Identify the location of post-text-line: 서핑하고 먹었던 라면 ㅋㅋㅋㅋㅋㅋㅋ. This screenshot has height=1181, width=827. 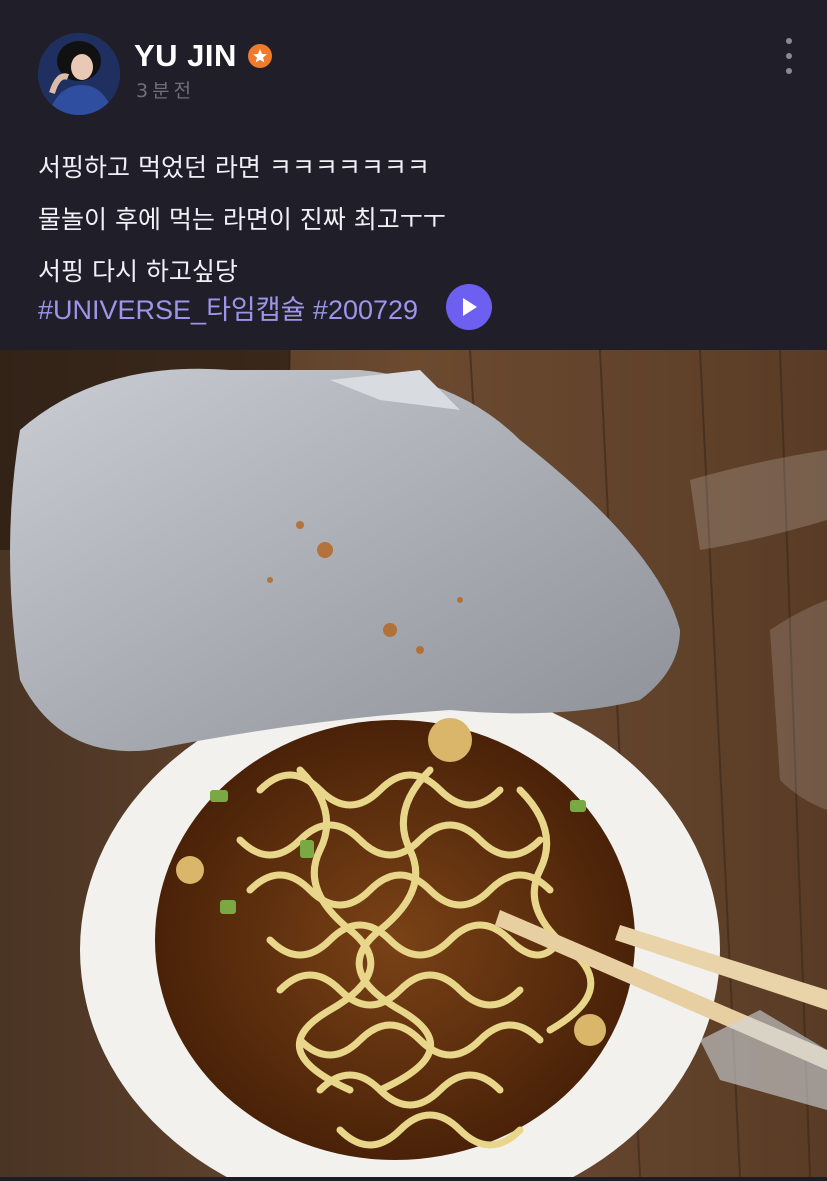
(234, 167).